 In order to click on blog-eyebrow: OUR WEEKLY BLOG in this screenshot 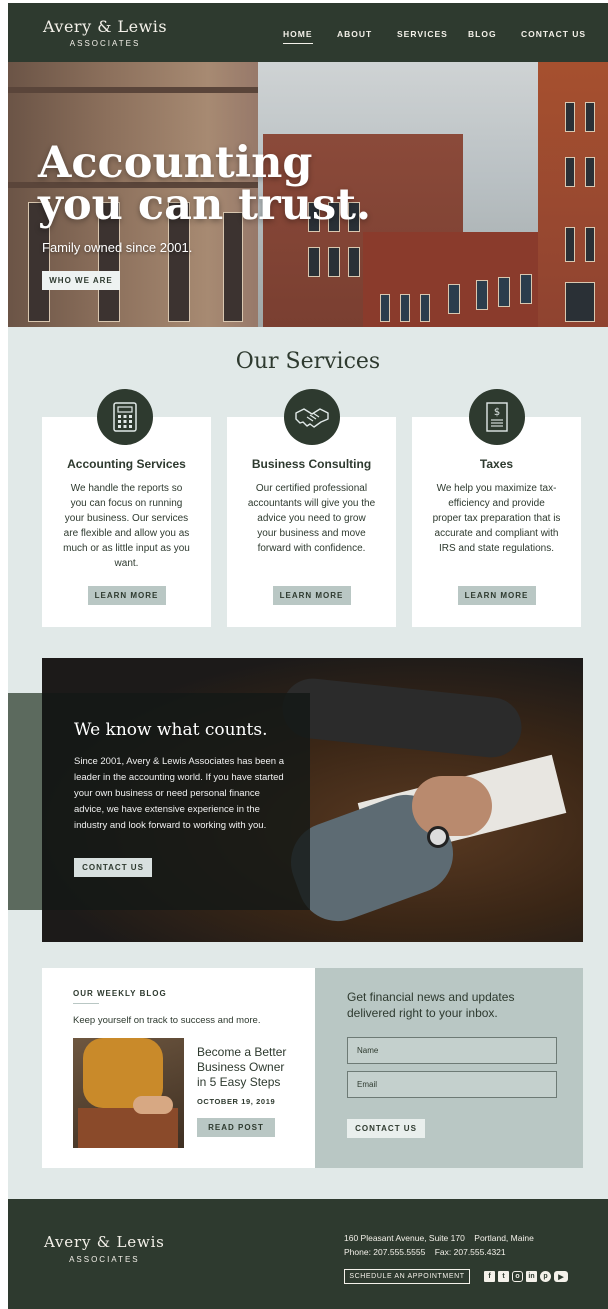, I will do `click(120, 993)`.